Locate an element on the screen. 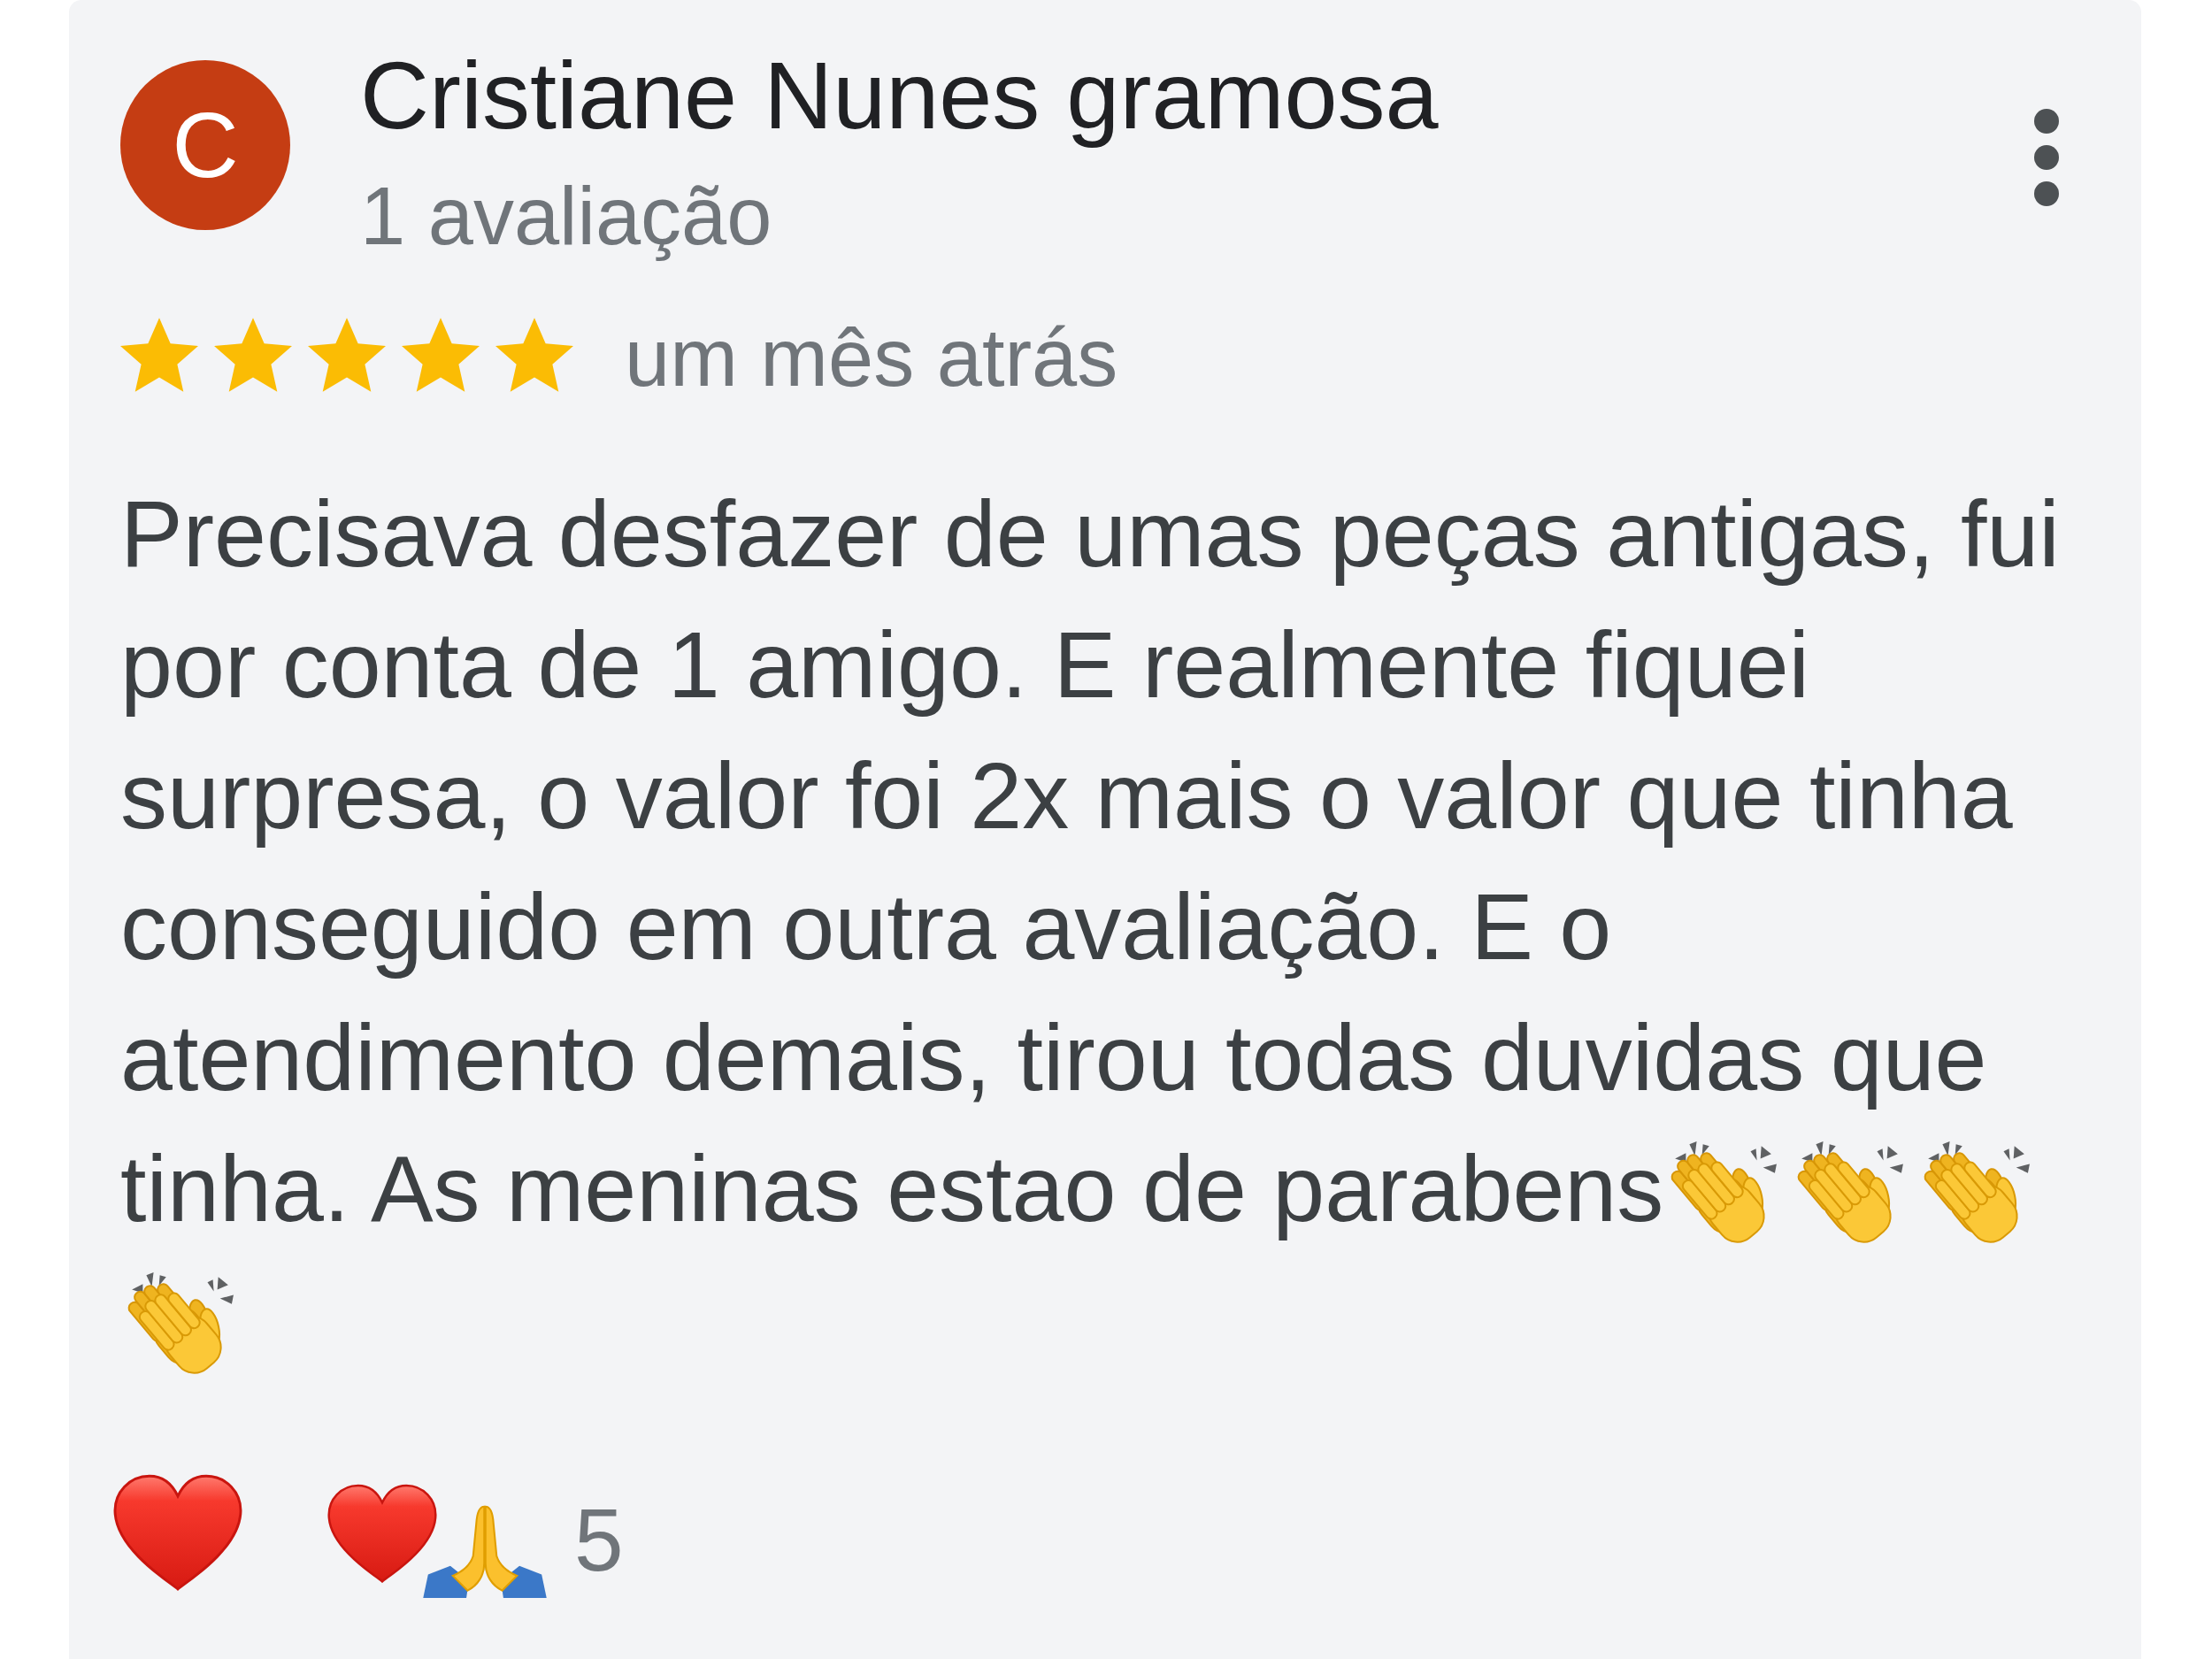  avatar: C is located at coordinates (205, 145).